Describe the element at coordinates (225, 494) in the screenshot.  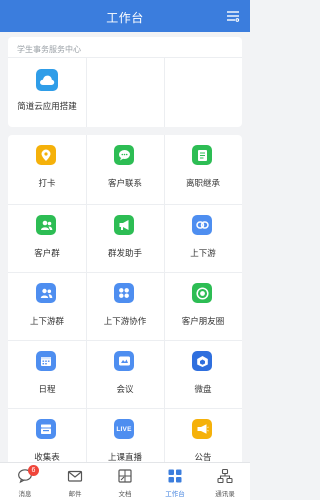
I see `tab-label: 通讯录` at that location.